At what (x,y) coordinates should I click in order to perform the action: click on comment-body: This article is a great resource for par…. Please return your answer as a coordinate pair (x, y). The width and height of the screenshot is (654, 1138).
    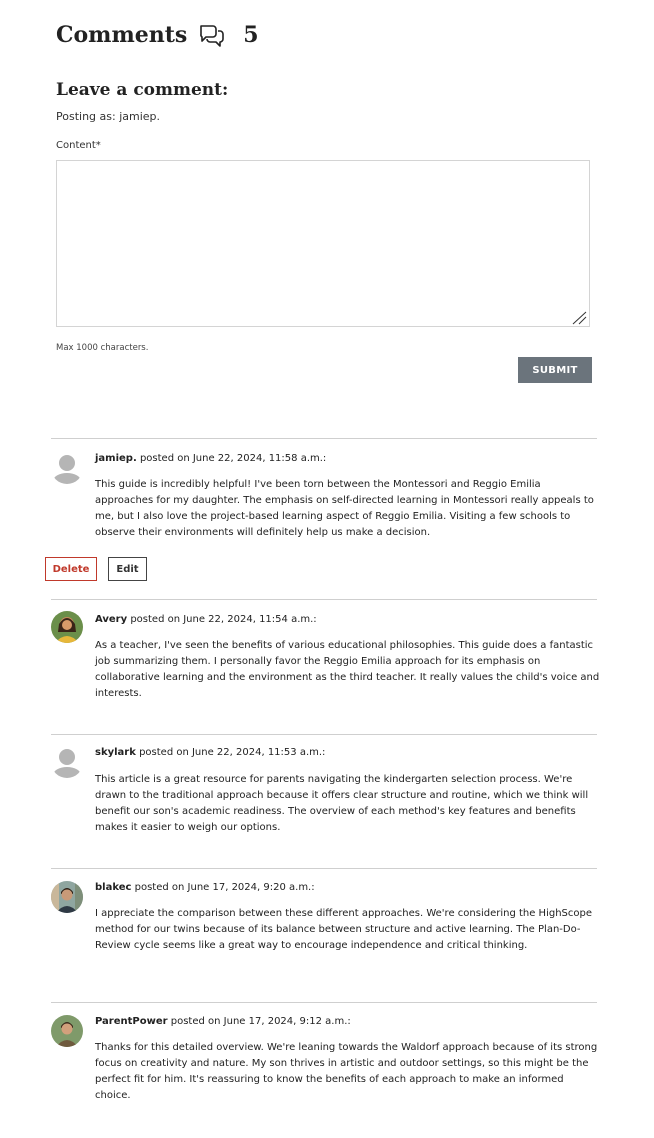
    Looking at the image, I should click on (342, 803).